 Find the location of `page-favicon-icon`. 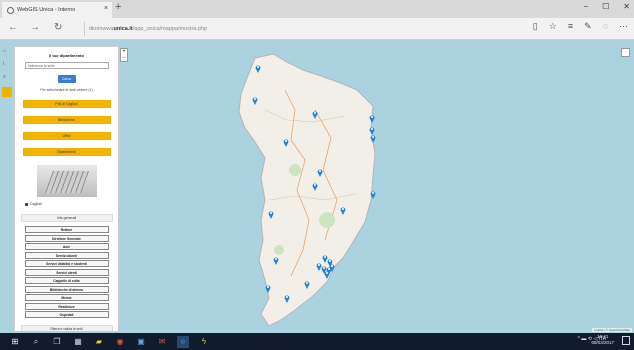

page-favicon-icon is located at coordinates (10, 10).